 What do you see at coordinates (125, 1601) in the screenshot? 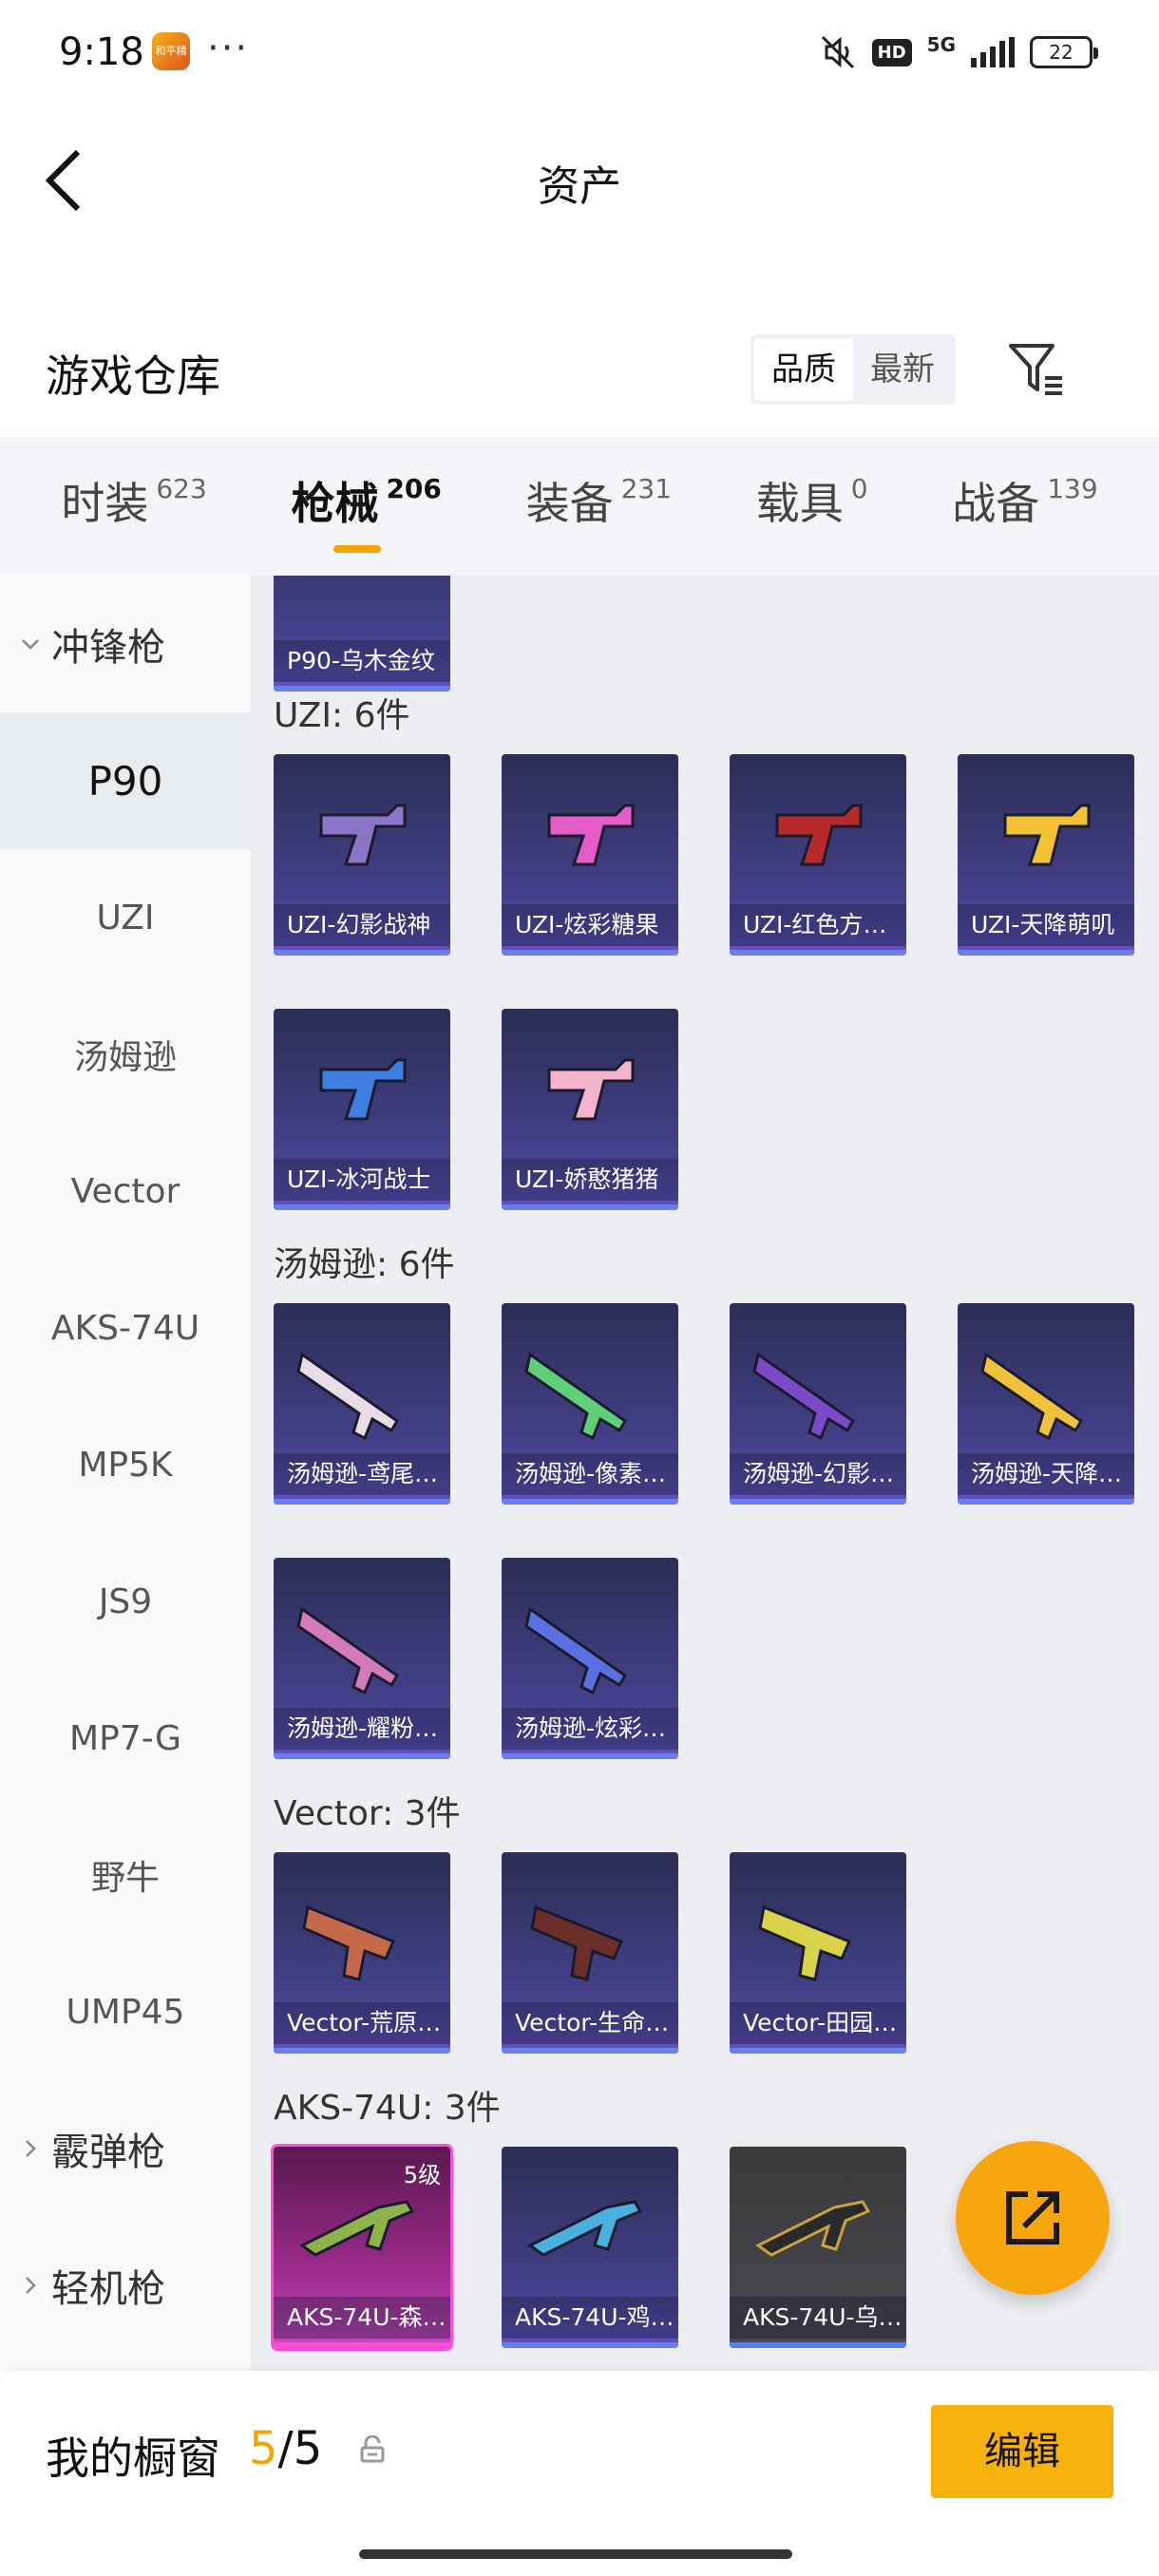
I see `sidebar-item-js9: JS9` at bounding box center [125, 1601].